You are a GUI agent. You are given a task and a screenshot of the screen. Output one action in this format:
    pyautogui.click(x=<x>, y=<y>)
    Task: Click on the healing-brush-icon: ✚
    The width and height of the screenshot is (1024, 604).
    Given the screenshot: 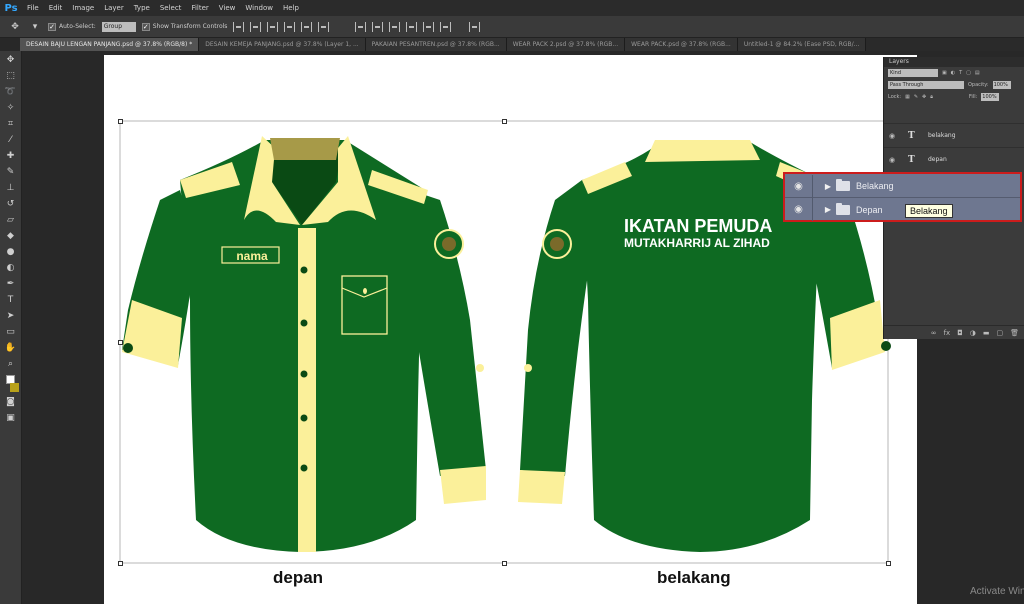 What is the action you would take?
    pyautogui.click(x=11, y=156)
    